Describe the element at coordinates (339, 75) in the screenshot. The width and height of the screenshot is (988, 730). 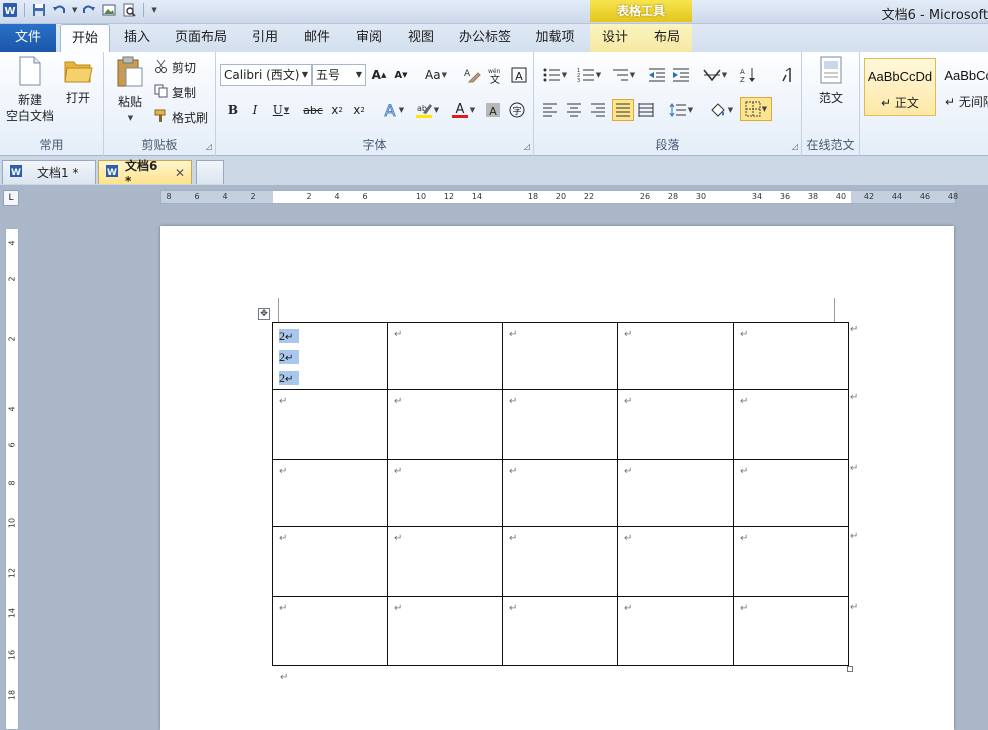
I see `font-size-combo: 五号 ▼` at that location.